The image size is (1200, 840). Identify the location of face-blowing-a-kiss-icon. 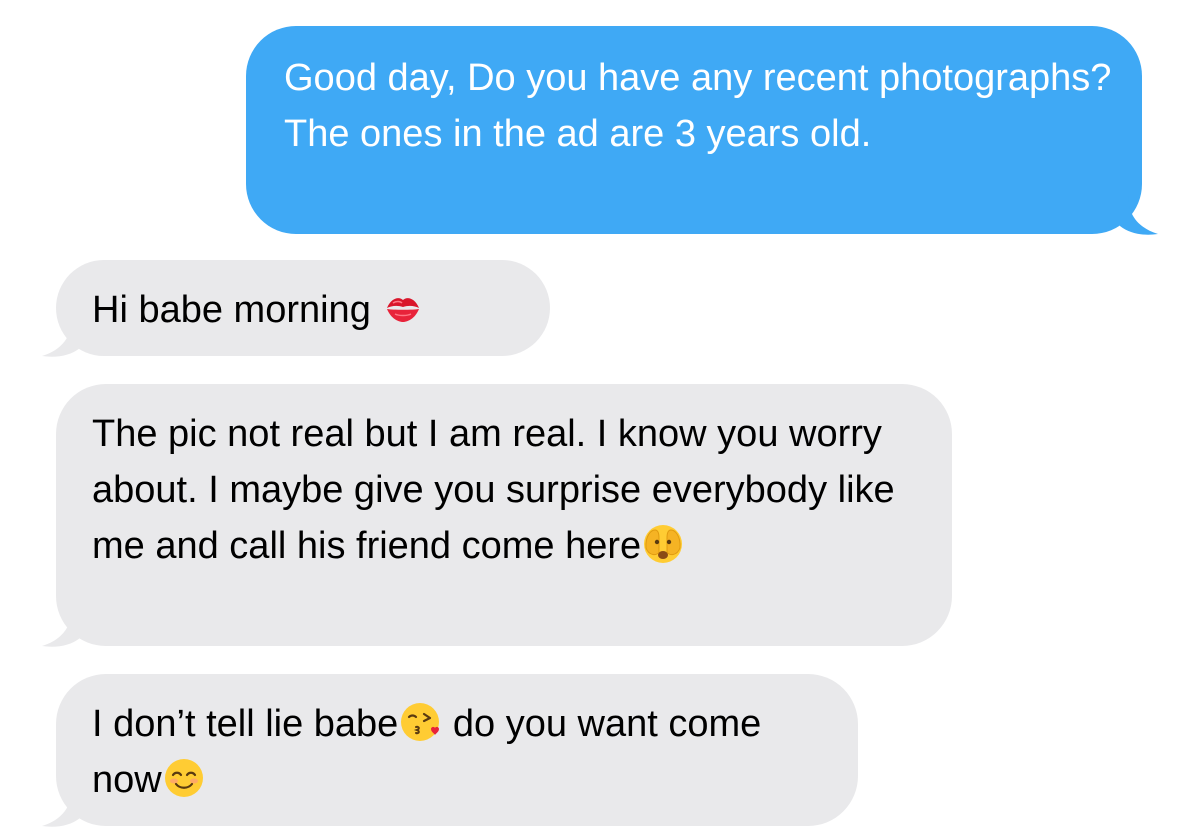
(420, 722).